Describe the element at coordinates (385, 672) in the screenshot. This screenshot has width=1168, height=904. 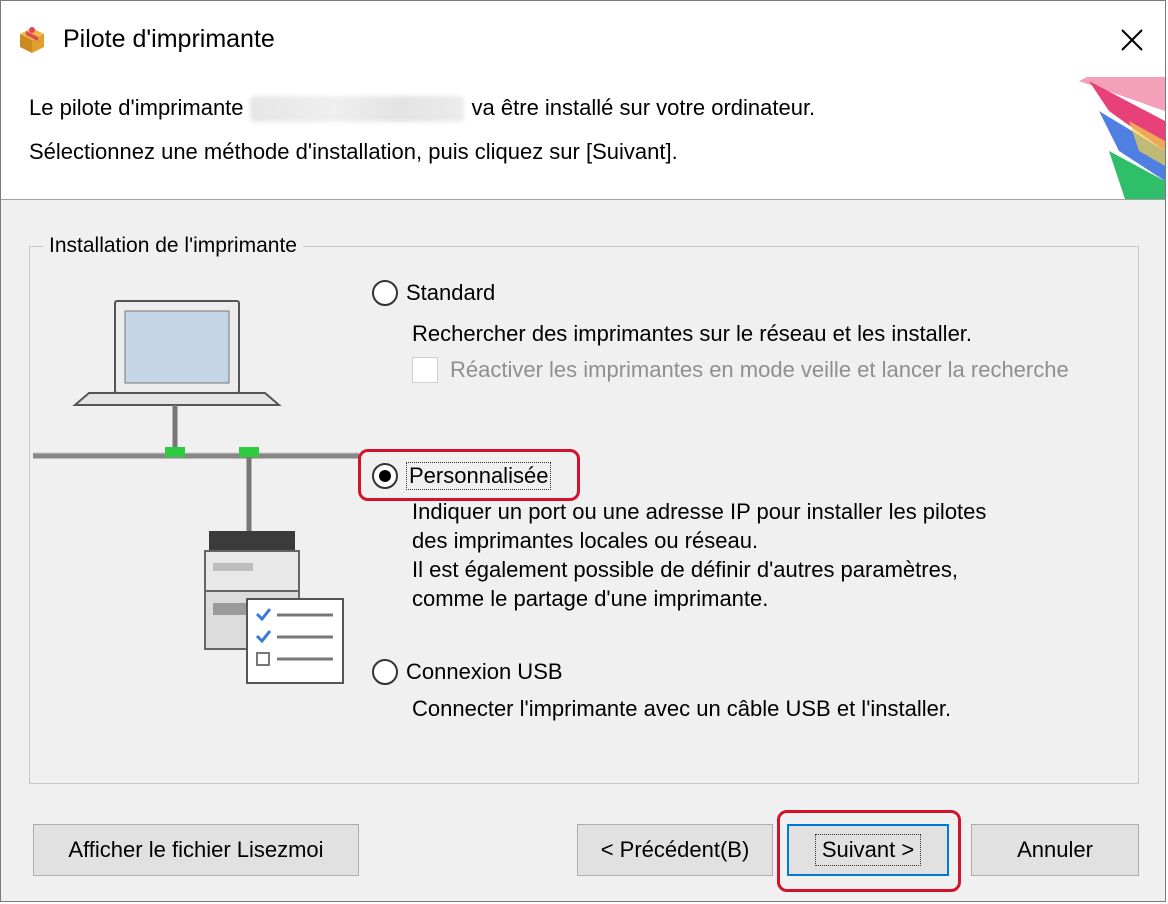
I see `radio-usb-circle` at that location.